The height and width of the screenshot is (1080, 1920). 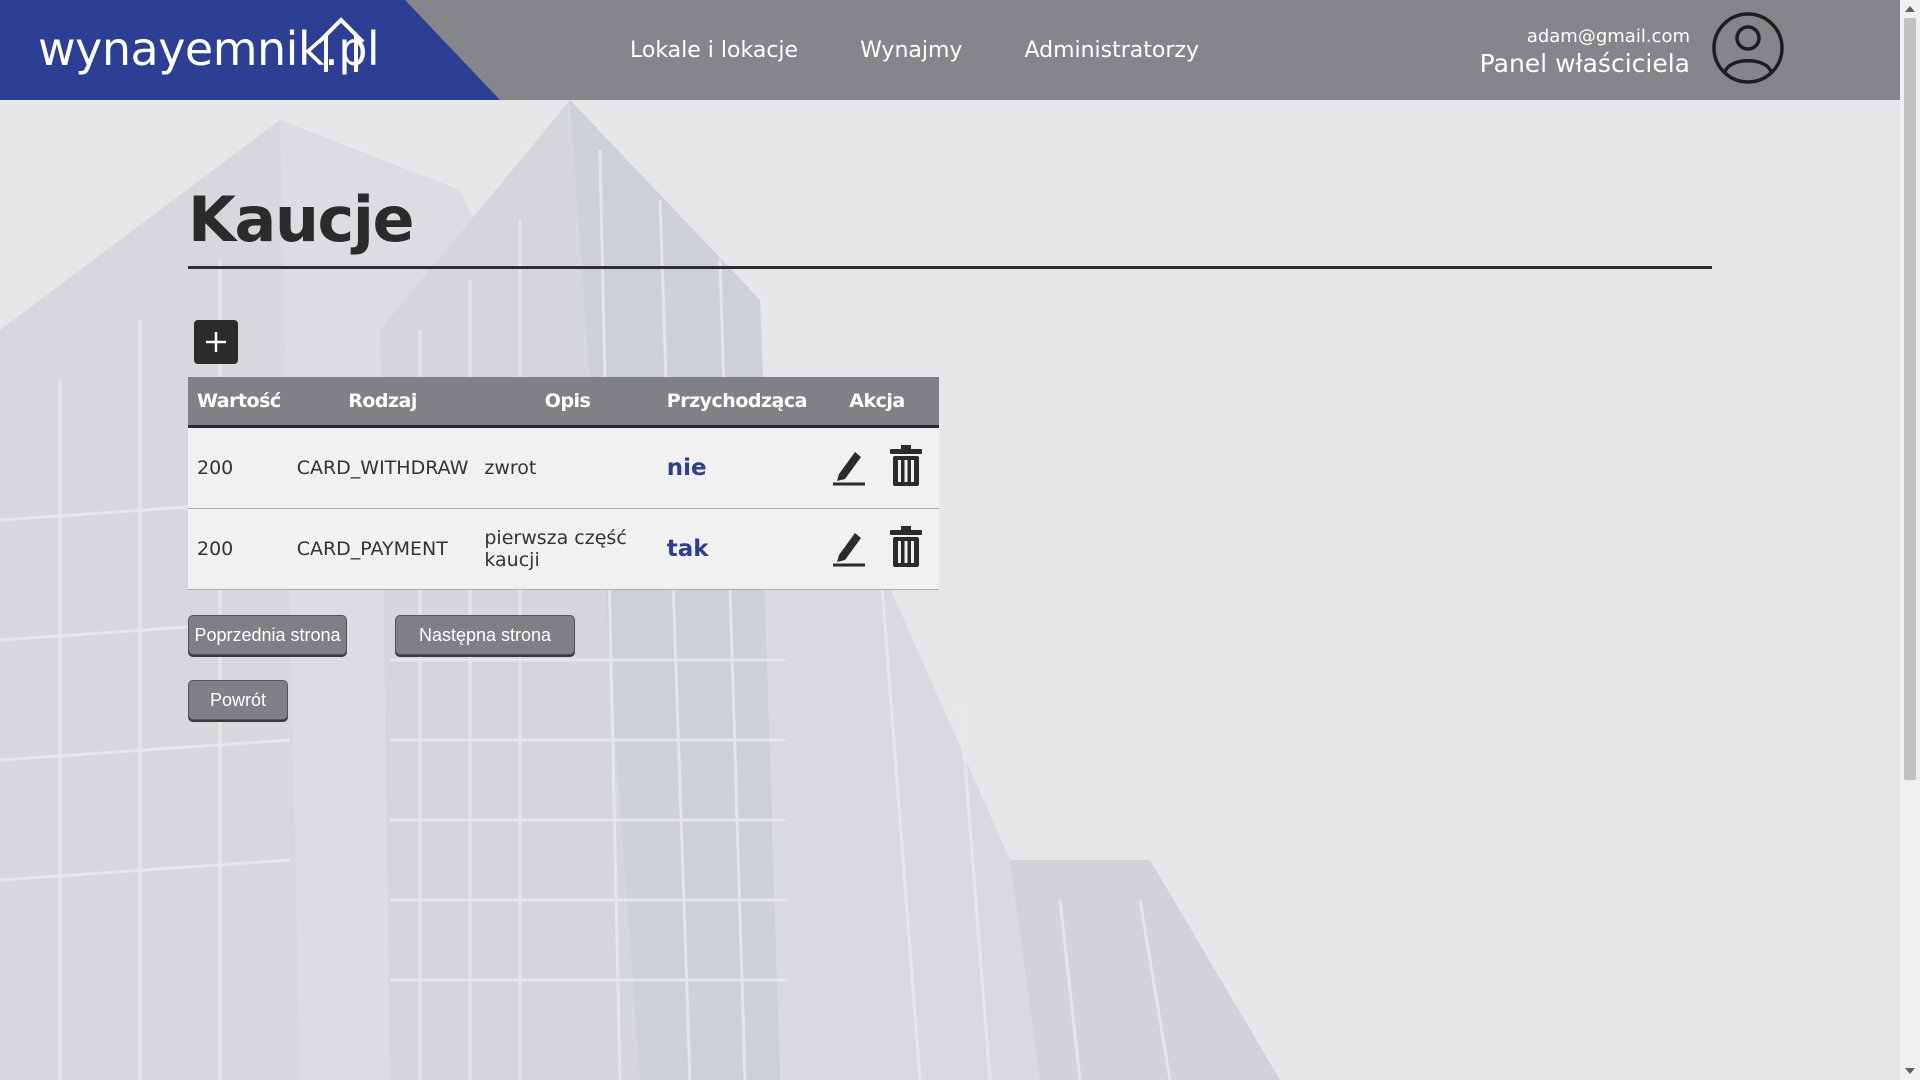 What do you see at coordinates (1910, 1071) in the screenshot?
I see `scroll-down-arrow-icon` at bounding box center [1910, 1071].